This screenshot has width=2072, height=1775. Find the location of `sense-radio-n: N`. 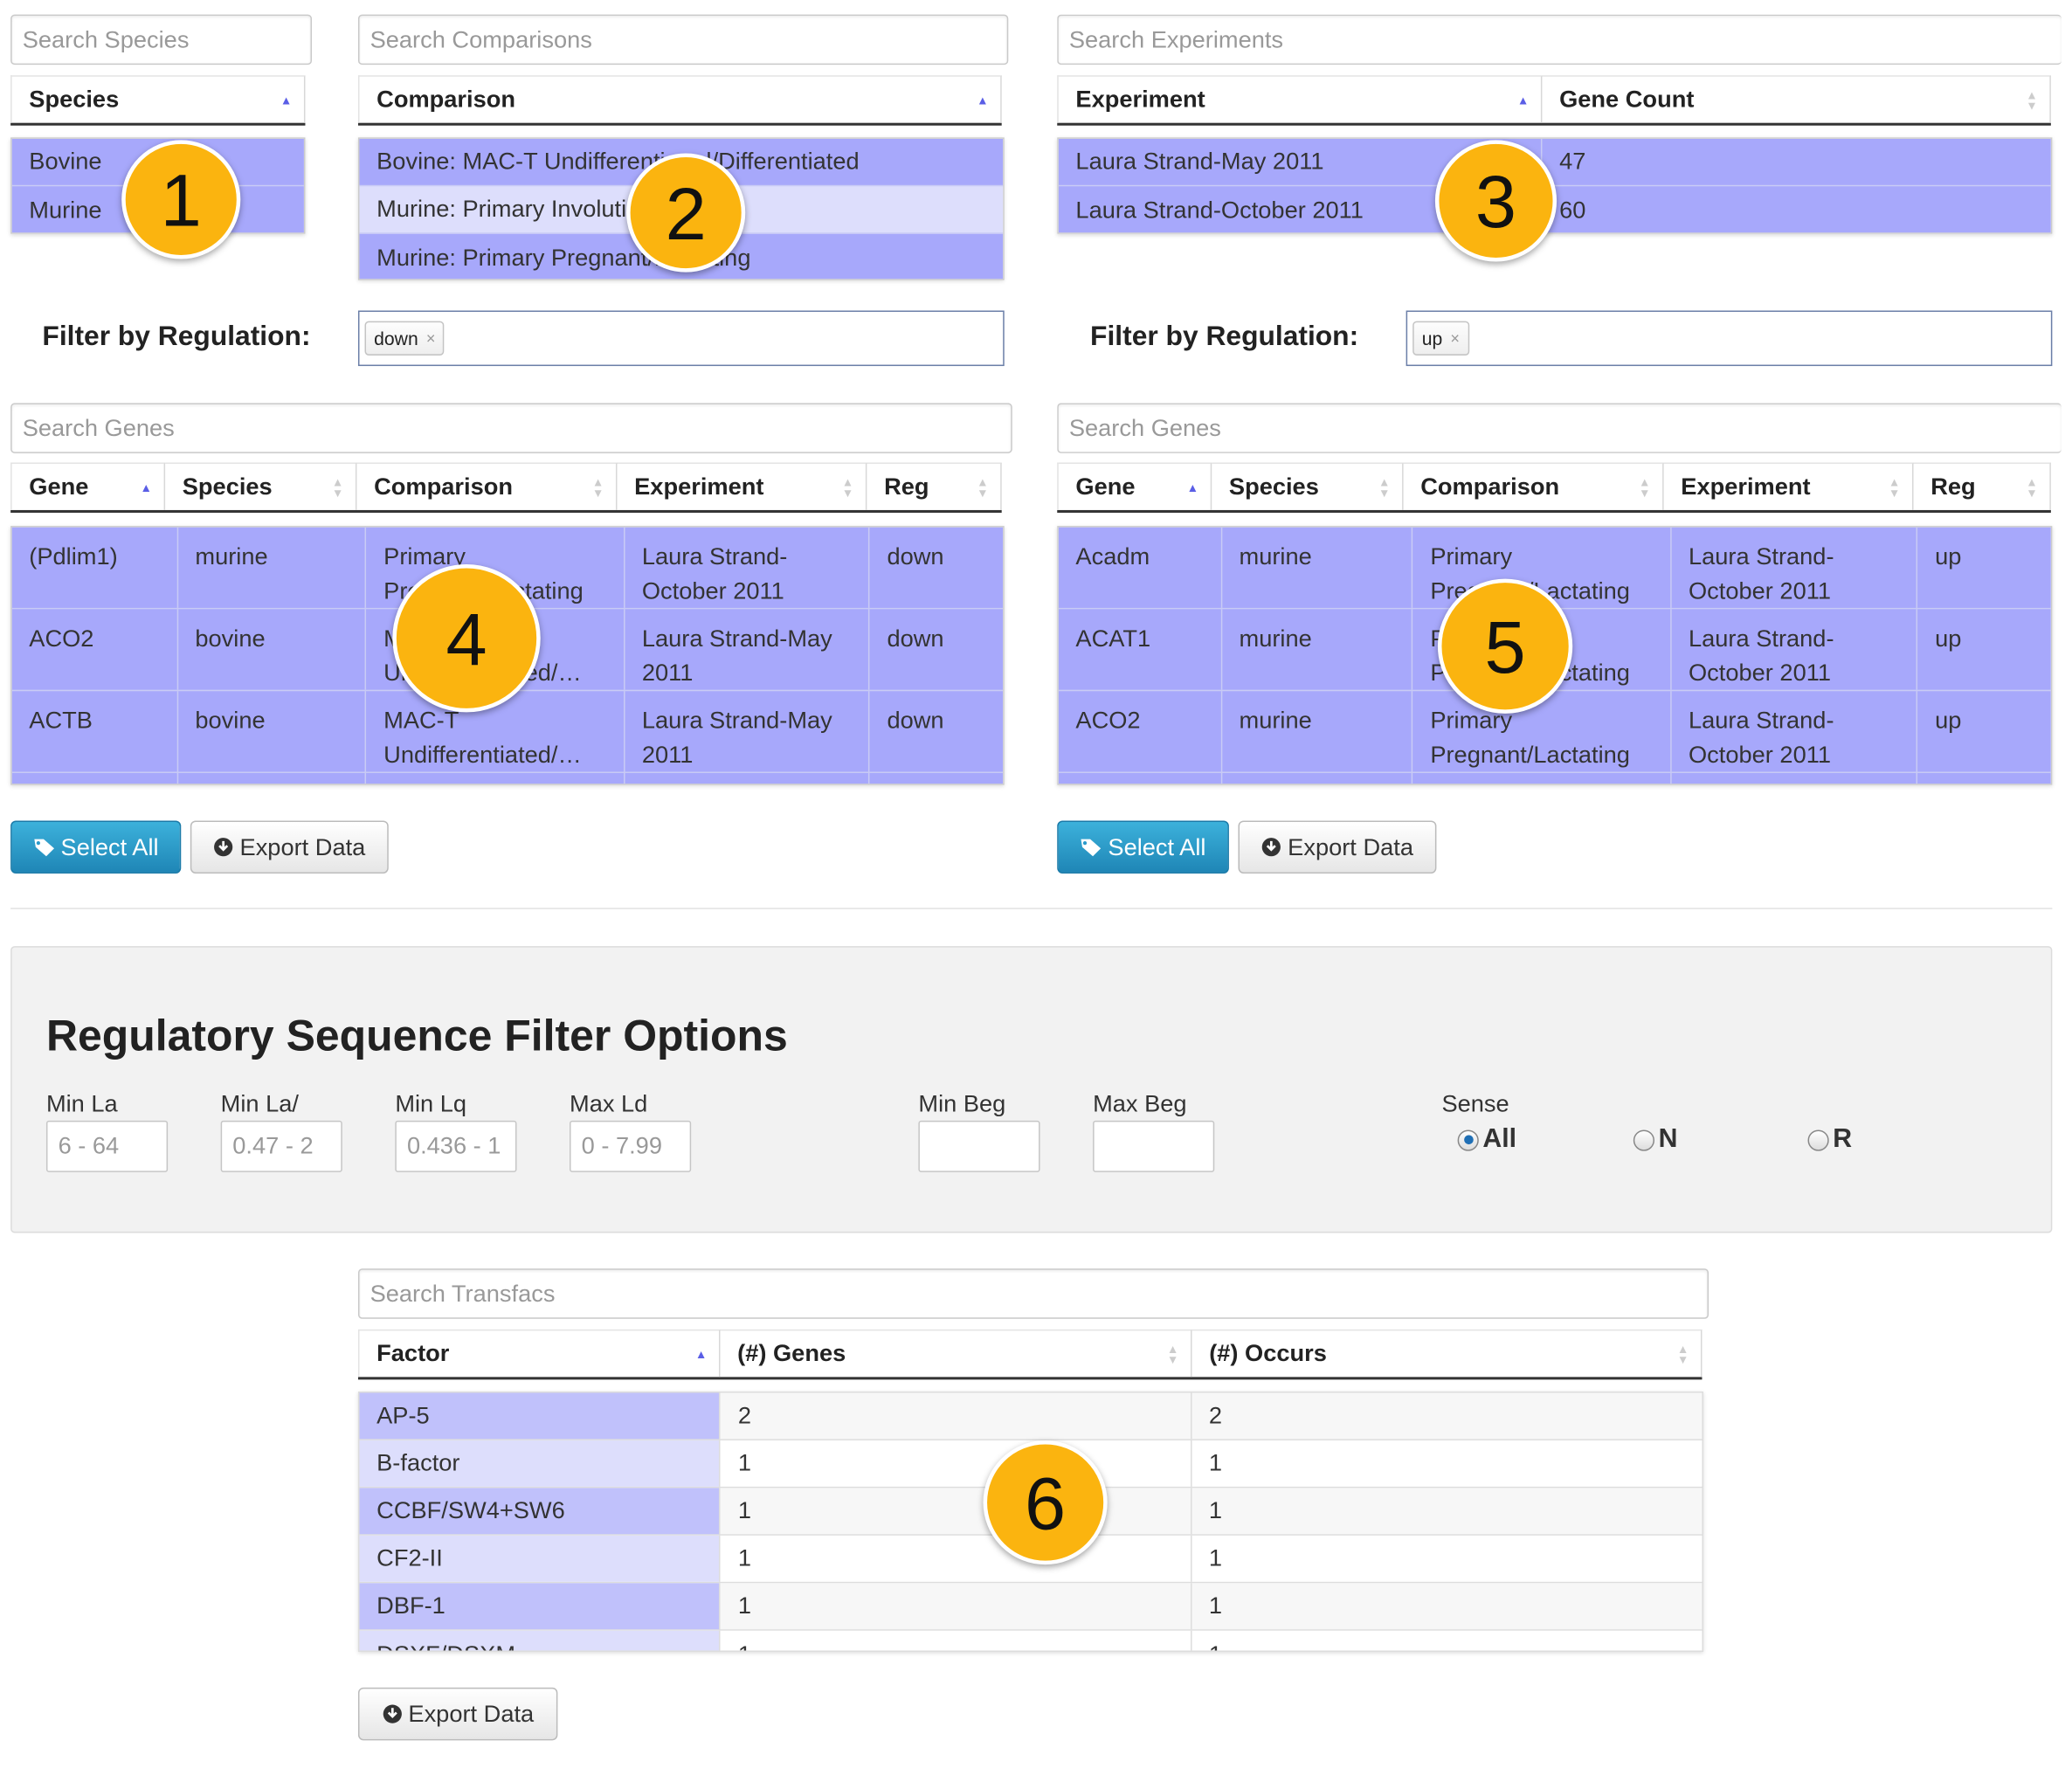

sense-radio-n: N is located at coordinates (1655, 1139).